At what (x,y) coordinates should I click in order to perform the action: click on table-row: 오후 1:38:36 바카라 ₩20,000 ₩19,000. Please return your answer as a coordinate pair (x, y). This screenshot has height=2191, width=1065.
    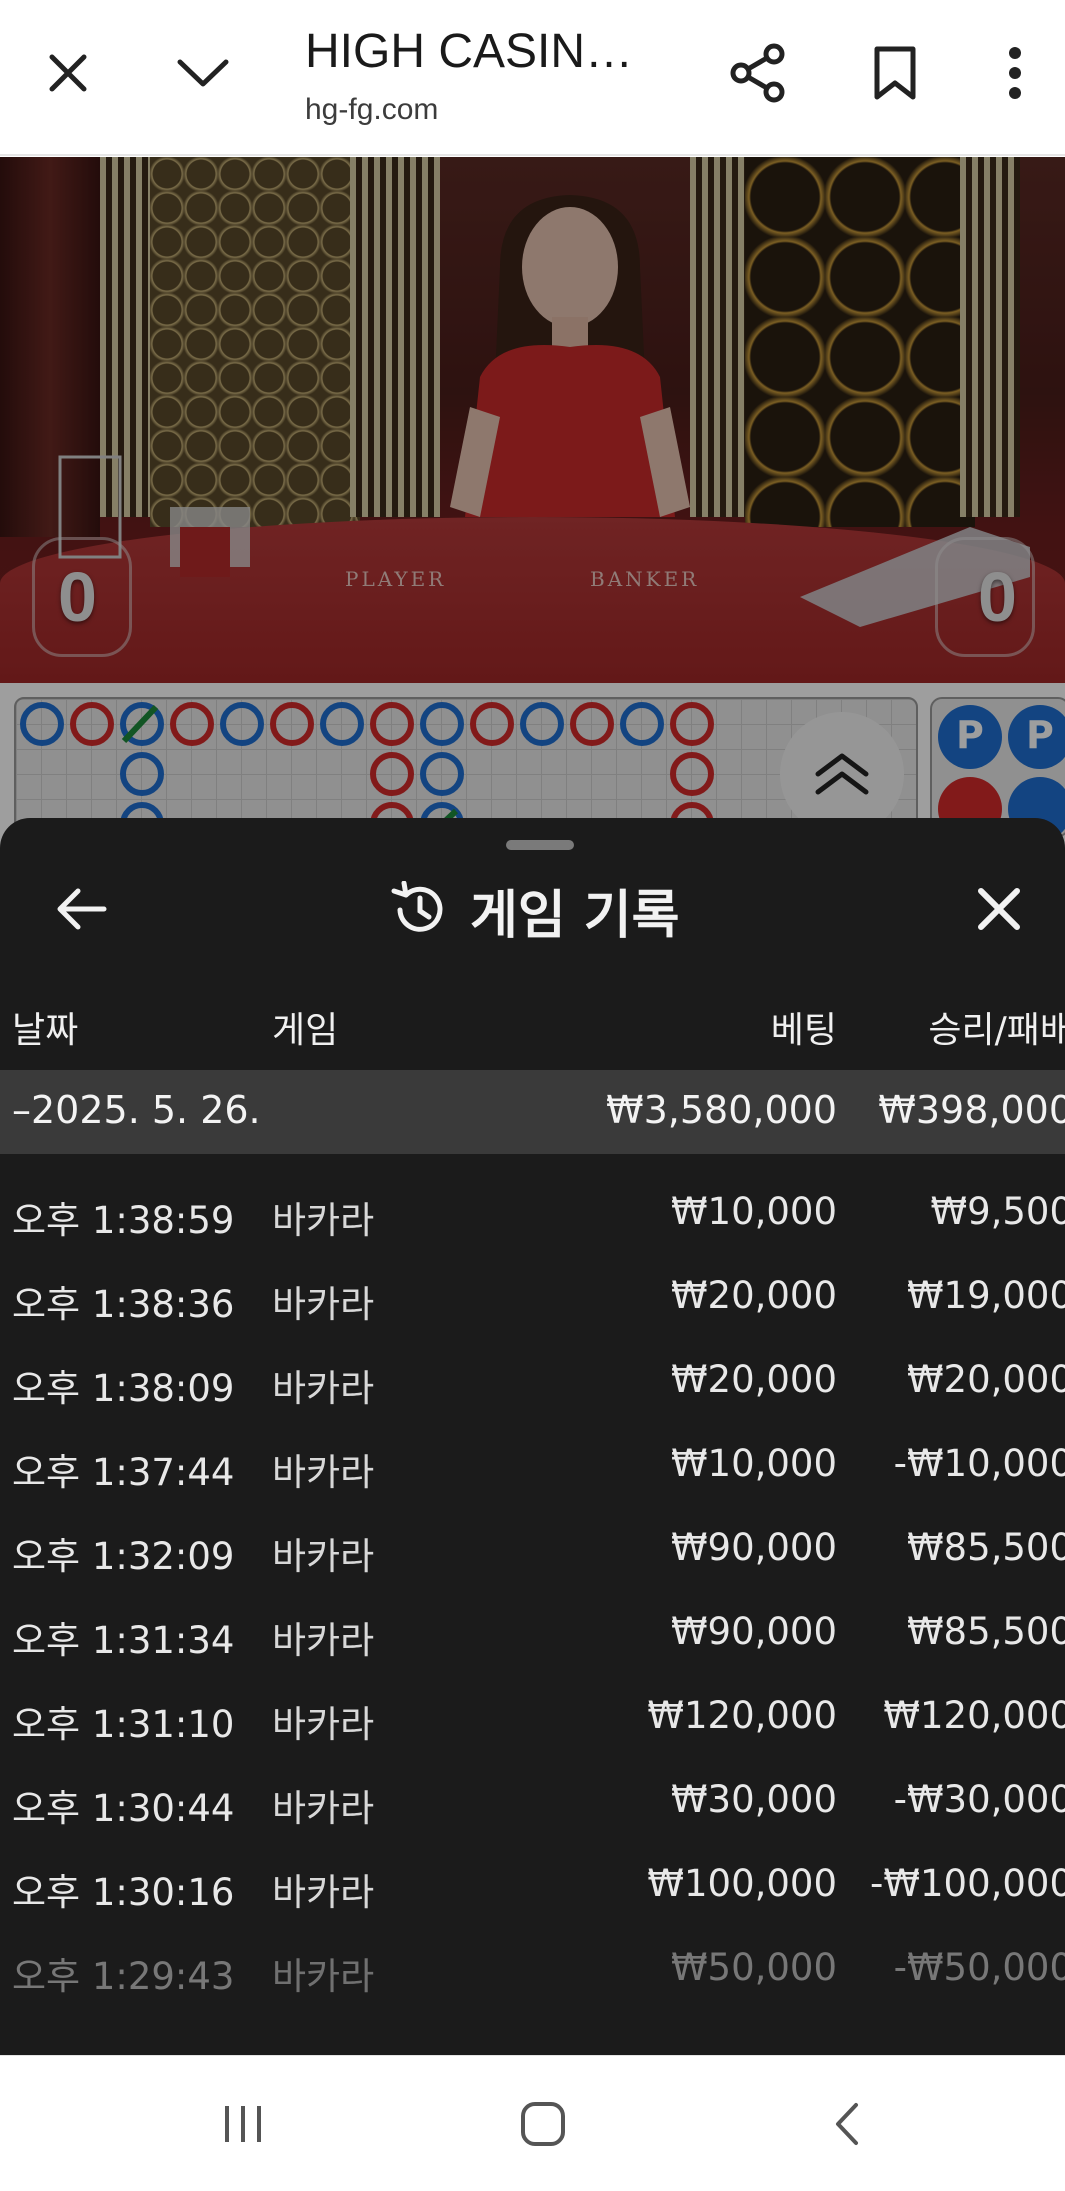
    Looking at the image, I should click on (532, 1282).